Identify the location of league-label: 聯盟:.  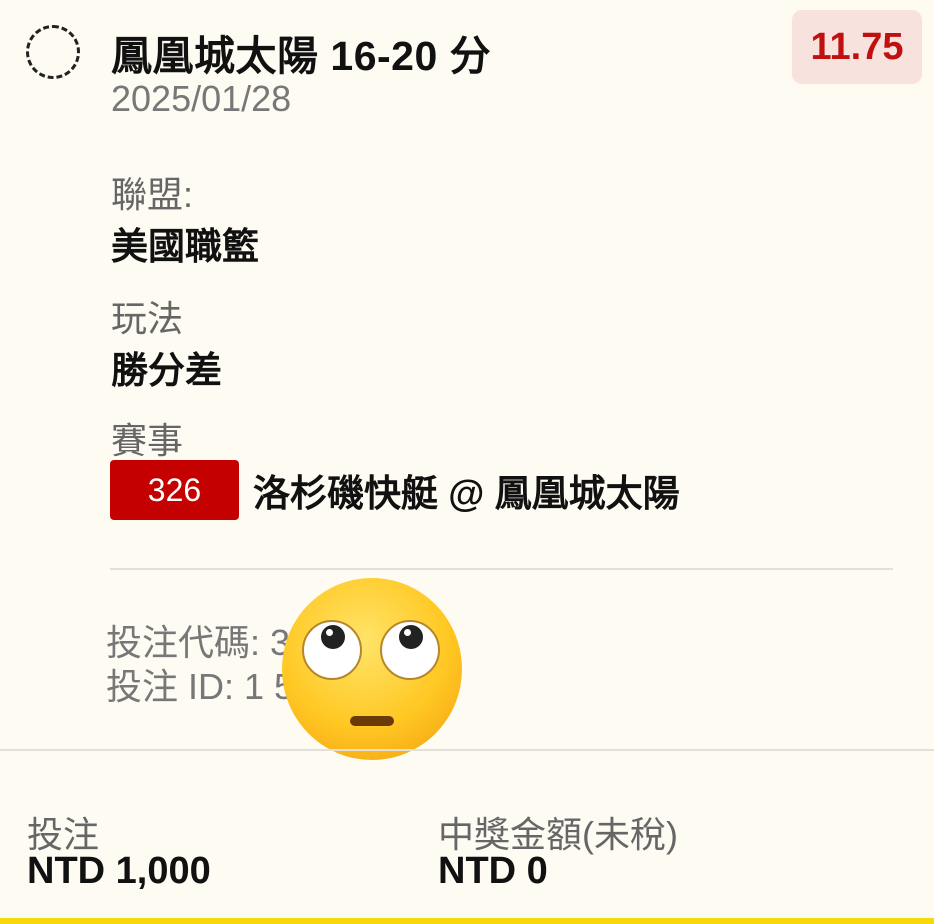
(152, 194).